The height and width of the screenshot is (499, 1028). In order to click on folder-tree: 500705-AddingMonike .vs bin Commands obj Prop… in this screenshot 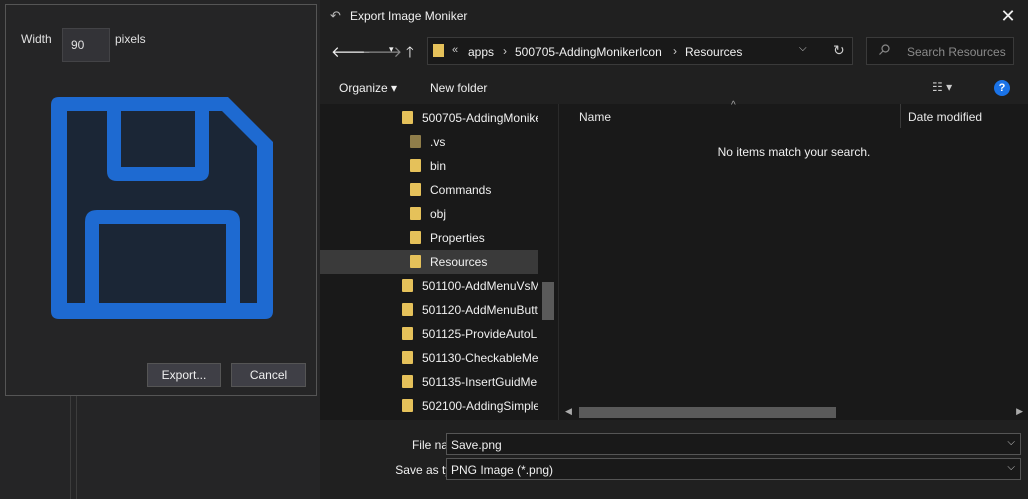, I will do `click(439, 262)`.